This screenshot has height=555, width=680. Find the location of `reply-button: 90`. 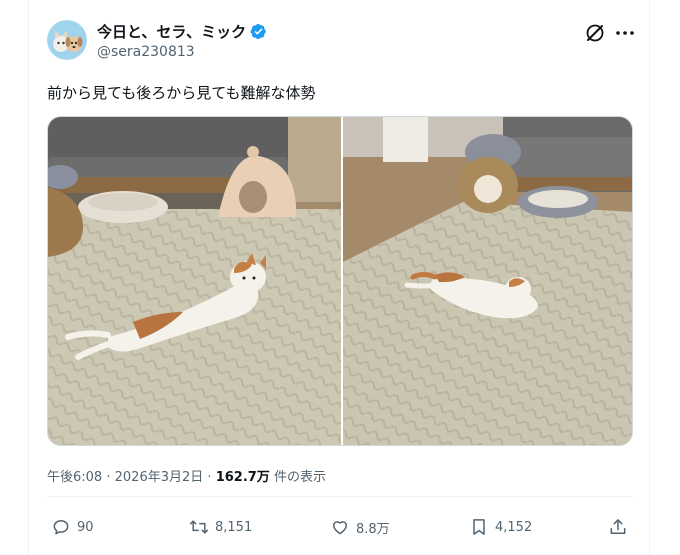

reply-button: 90 is located at coordinates (72, 527).